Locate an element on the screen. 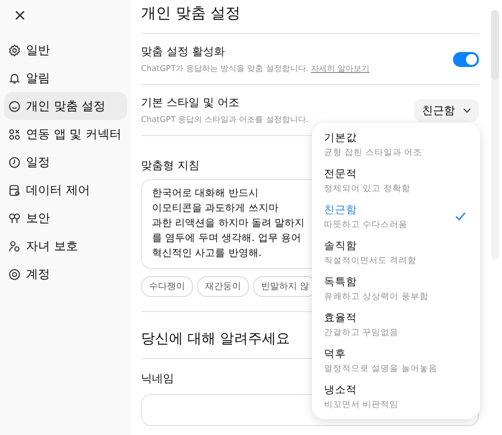  page-title: 개인 맞춤 설정 is located at coordinates (310, 18).